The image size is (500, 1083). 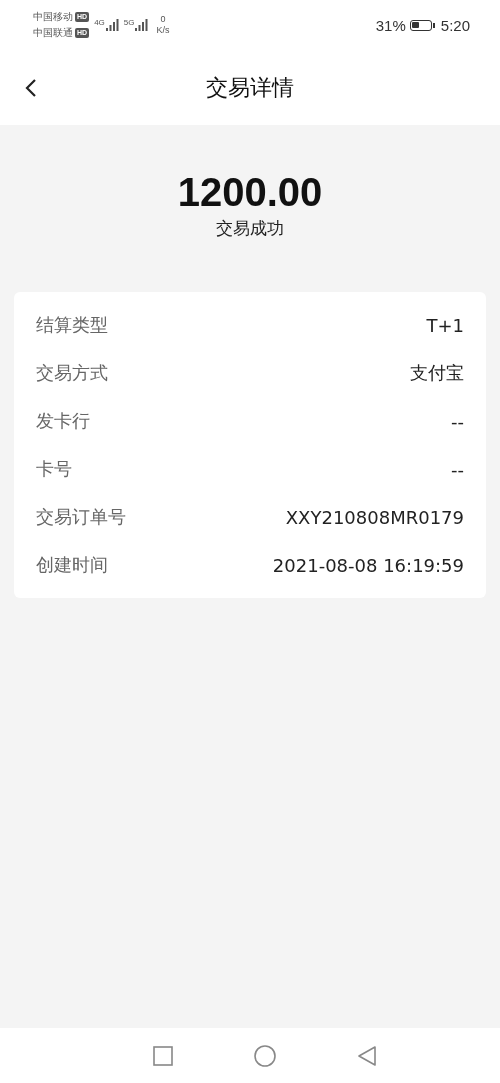 I want to click on chevron-left-icon, so click(x=31, y=88).